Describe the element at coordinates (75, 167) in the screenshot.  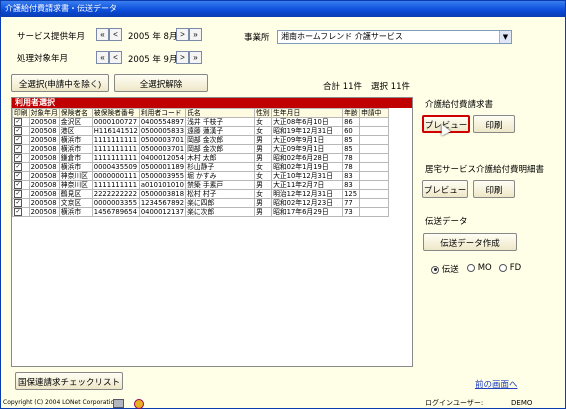
I see `table-cell: 横浜市` at that location.